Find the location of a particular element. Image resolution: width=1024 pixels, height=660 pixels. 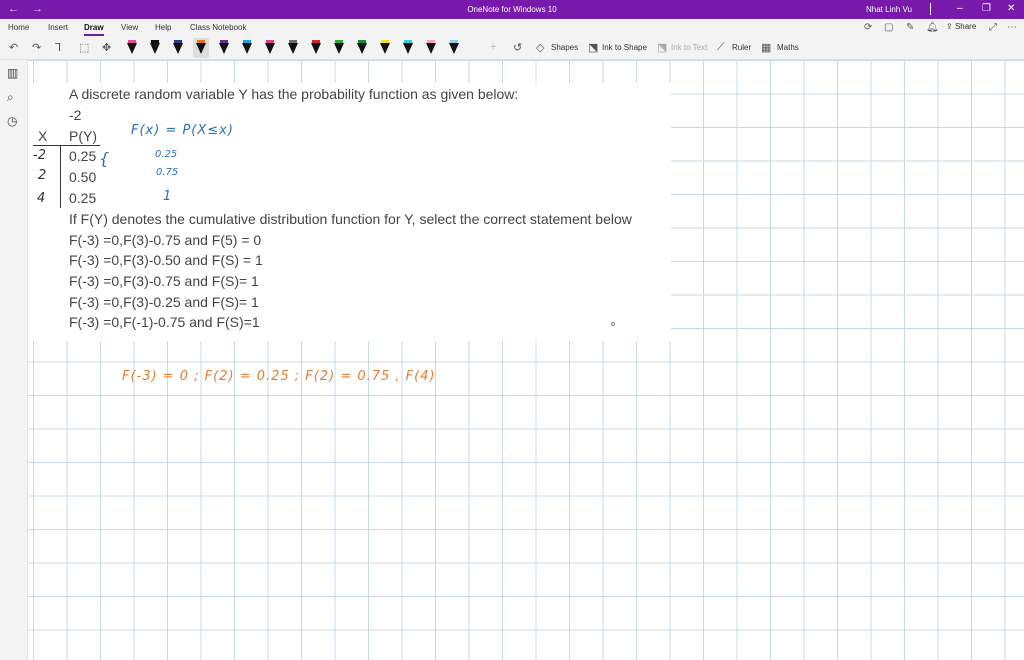

navigation-rail: ▥ ⌕ ◷ is located at coordinates (14, 360).